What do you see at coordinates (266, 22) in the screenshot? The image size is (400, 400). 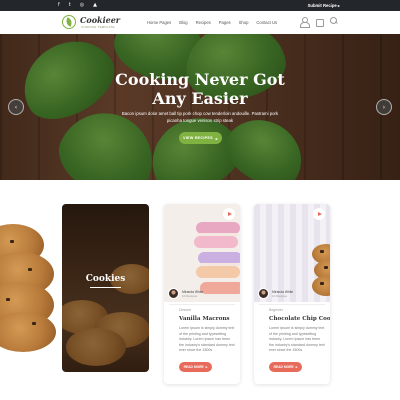 I see `nav-item-contact-us: Contact Us` at bounding box center [266, 22].